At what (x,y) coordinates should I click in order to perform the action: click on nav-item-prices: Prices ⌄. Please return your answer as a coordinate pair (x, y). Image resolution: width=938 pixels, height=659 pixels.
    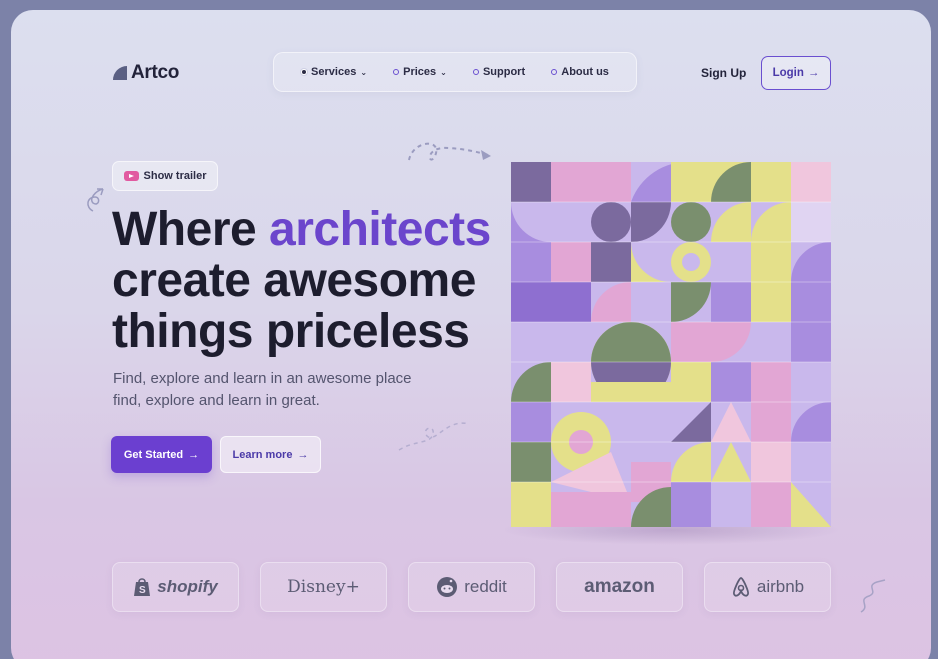
    Looking at the image, I should click on (420, 72).